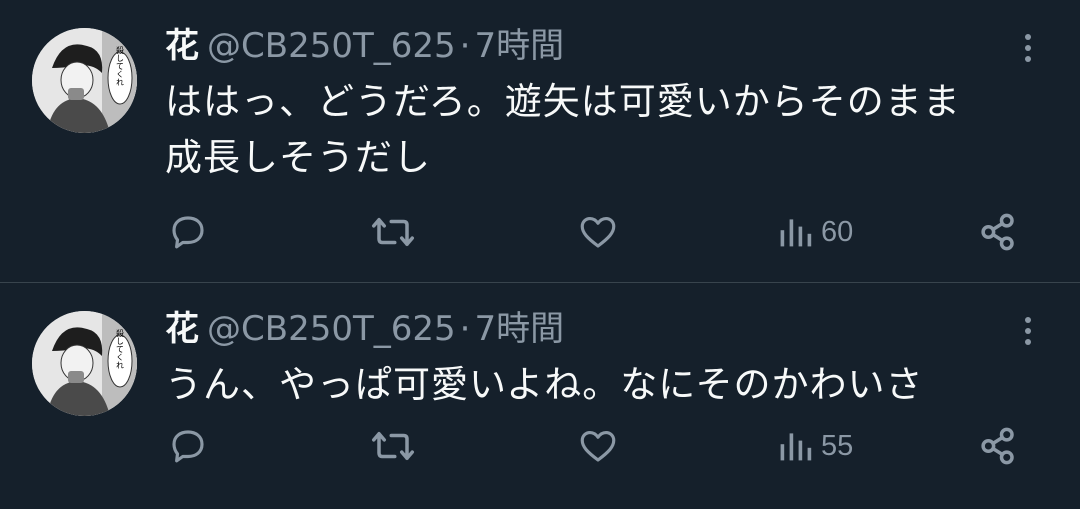  Describe the element at coordinates (837, 231) in the screenshot. I see `views-count: 60` at that location.